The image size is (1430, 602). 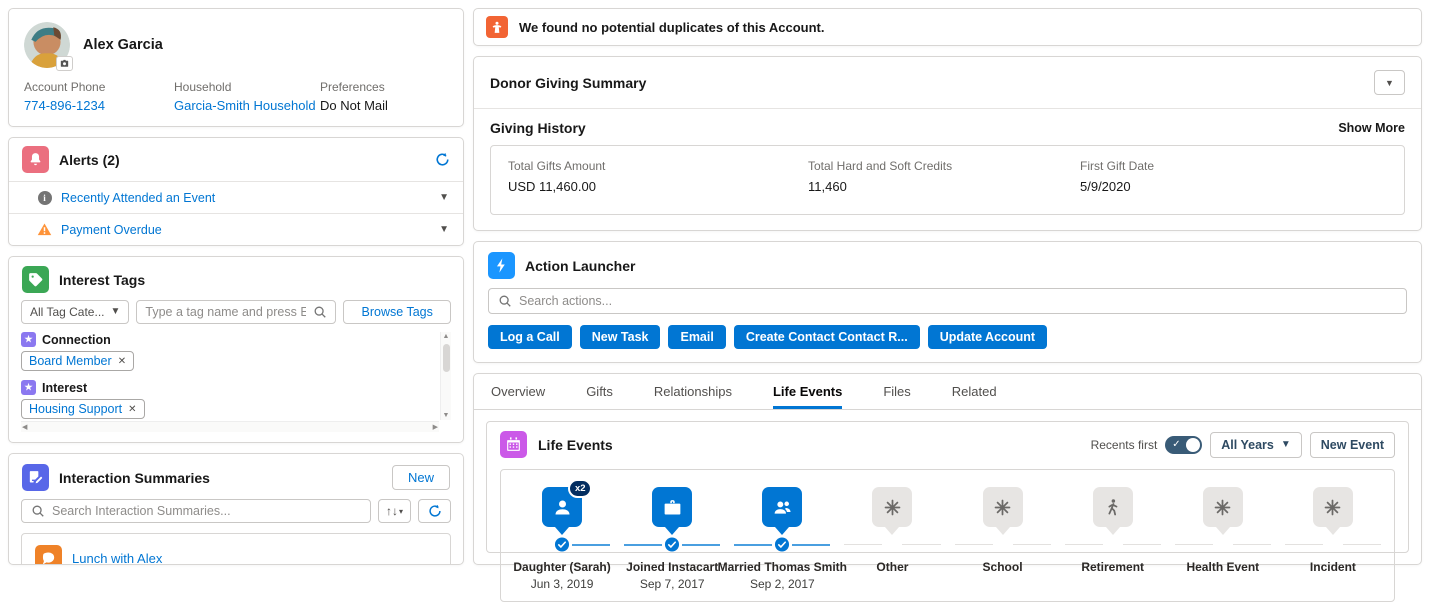 What do you see at coordinates (83, 409) in the screenshot?
I see `tag-pill: Housing Support ✕` at bounding box center [83, 409].